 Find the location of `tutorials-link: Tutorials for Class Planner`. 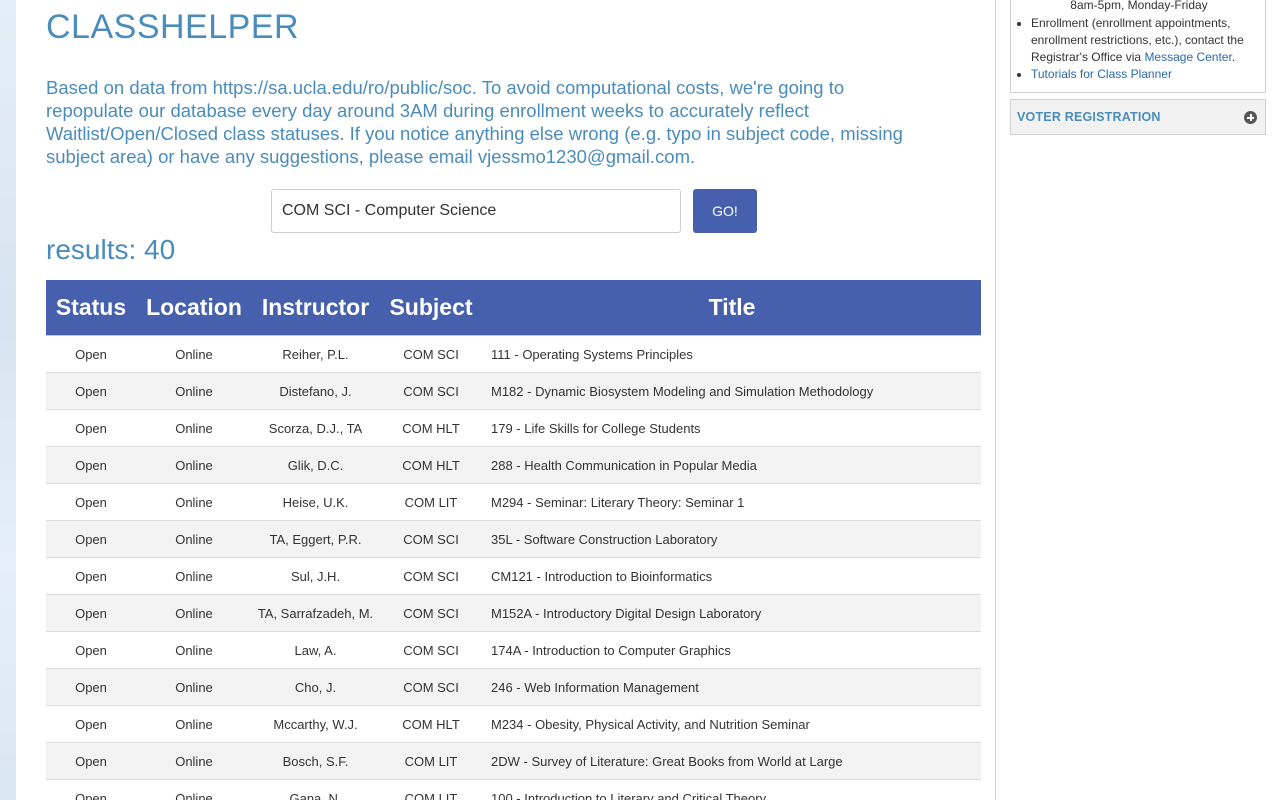

tutorials-link: Tutorials for Class Planner is located at coordinates (1101, 74).